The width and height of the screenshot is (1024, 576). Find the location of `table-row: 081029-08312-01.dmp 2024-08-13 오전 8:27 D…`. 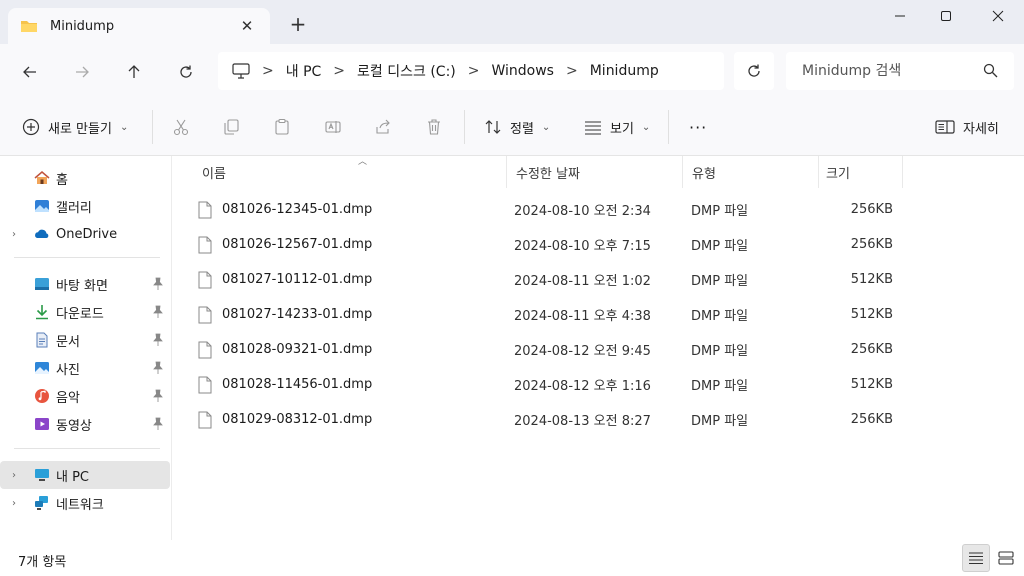

table-row: 081029-08312-01.dmp 2024-08-13 오전 8:27 D… is located at coordinates (546, 419).